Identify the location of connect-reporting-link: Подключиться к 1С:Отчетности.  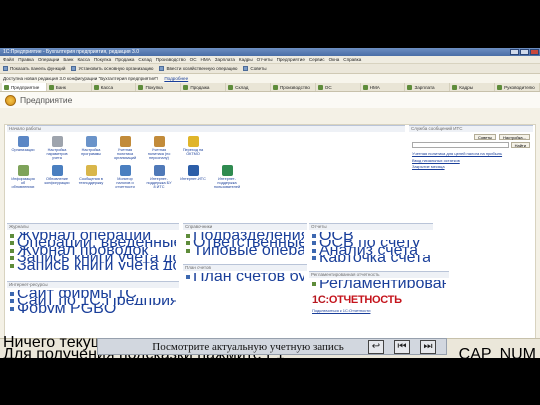
(380, 310).